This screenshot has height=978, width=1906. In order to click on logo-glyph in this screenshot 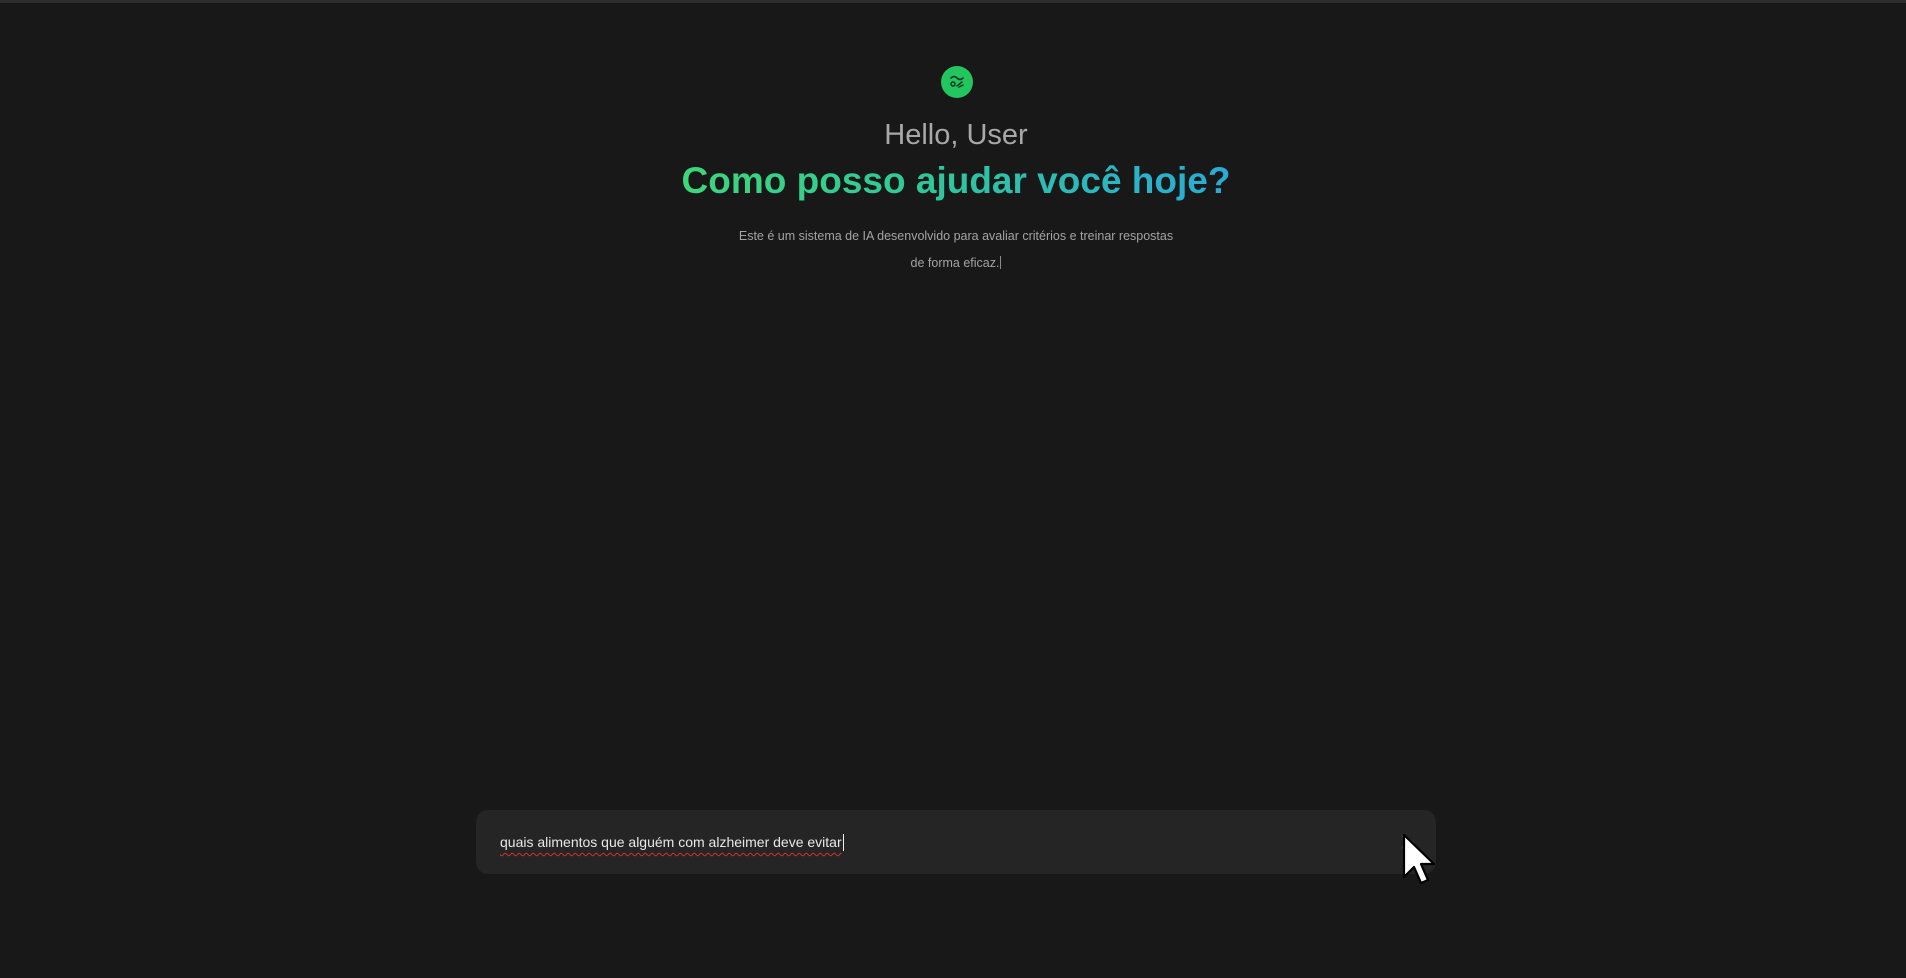, I will do `click(957, 81)`.